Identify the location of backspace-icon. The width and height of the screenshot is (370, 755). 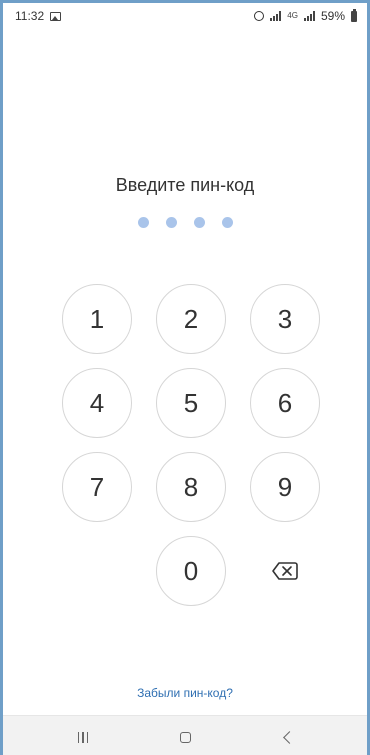
(285, 571).